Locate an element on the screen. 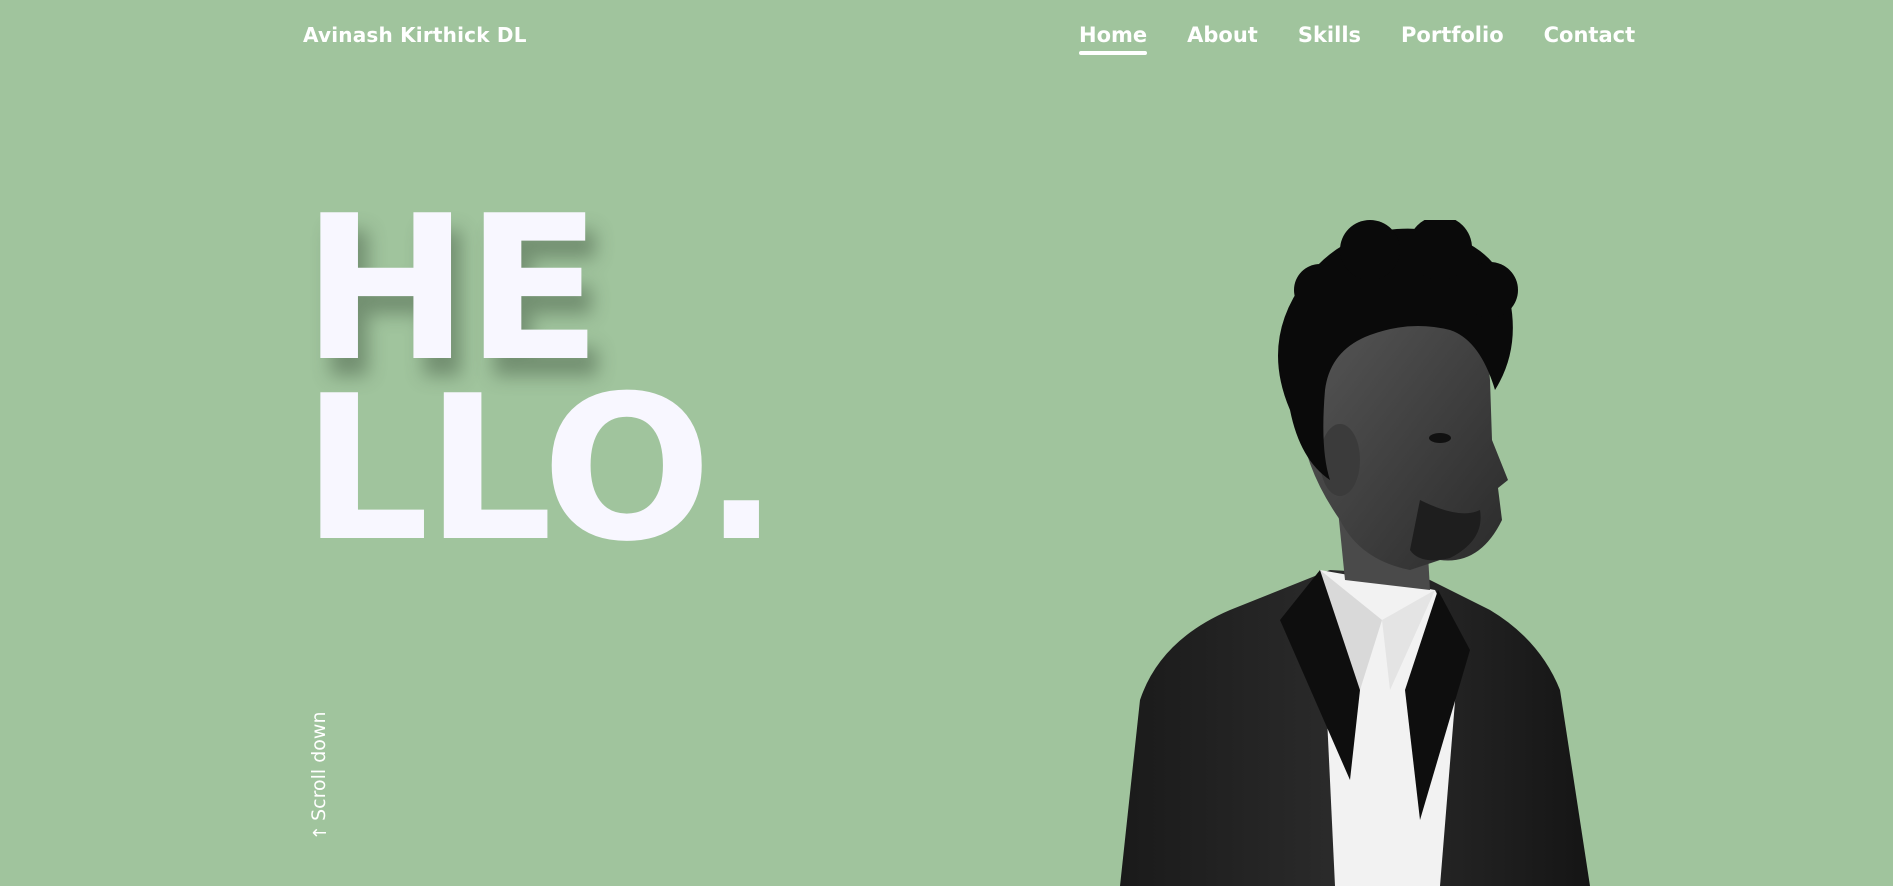 The image size is (1893, 886). nav-link-about: About is located at coordinates (1222, 42).